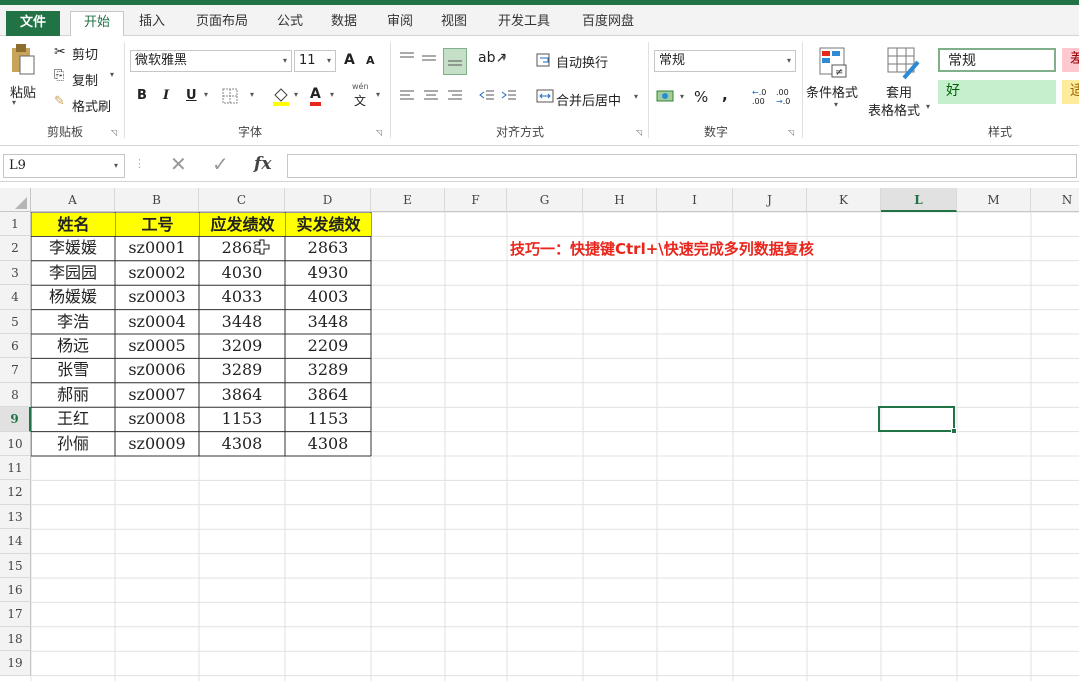  I want to click on conditional-dropdown-icon: ▾, so click(836, 104).